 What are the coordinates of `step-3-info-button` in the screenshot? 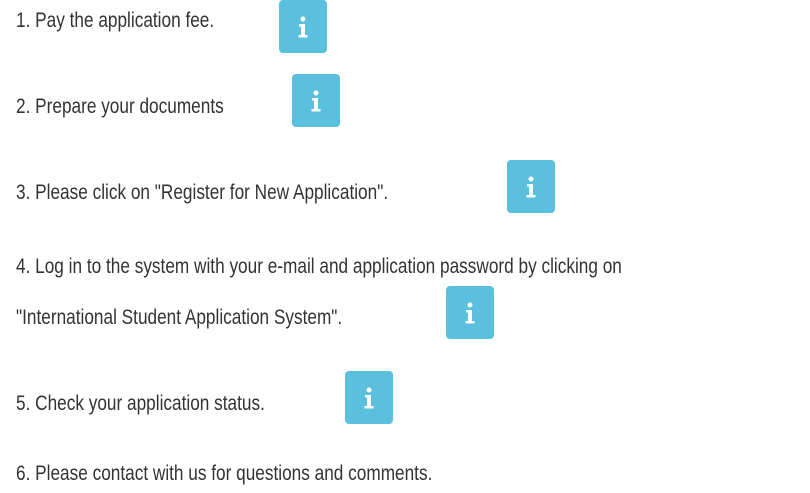 It's located at (531, 186).